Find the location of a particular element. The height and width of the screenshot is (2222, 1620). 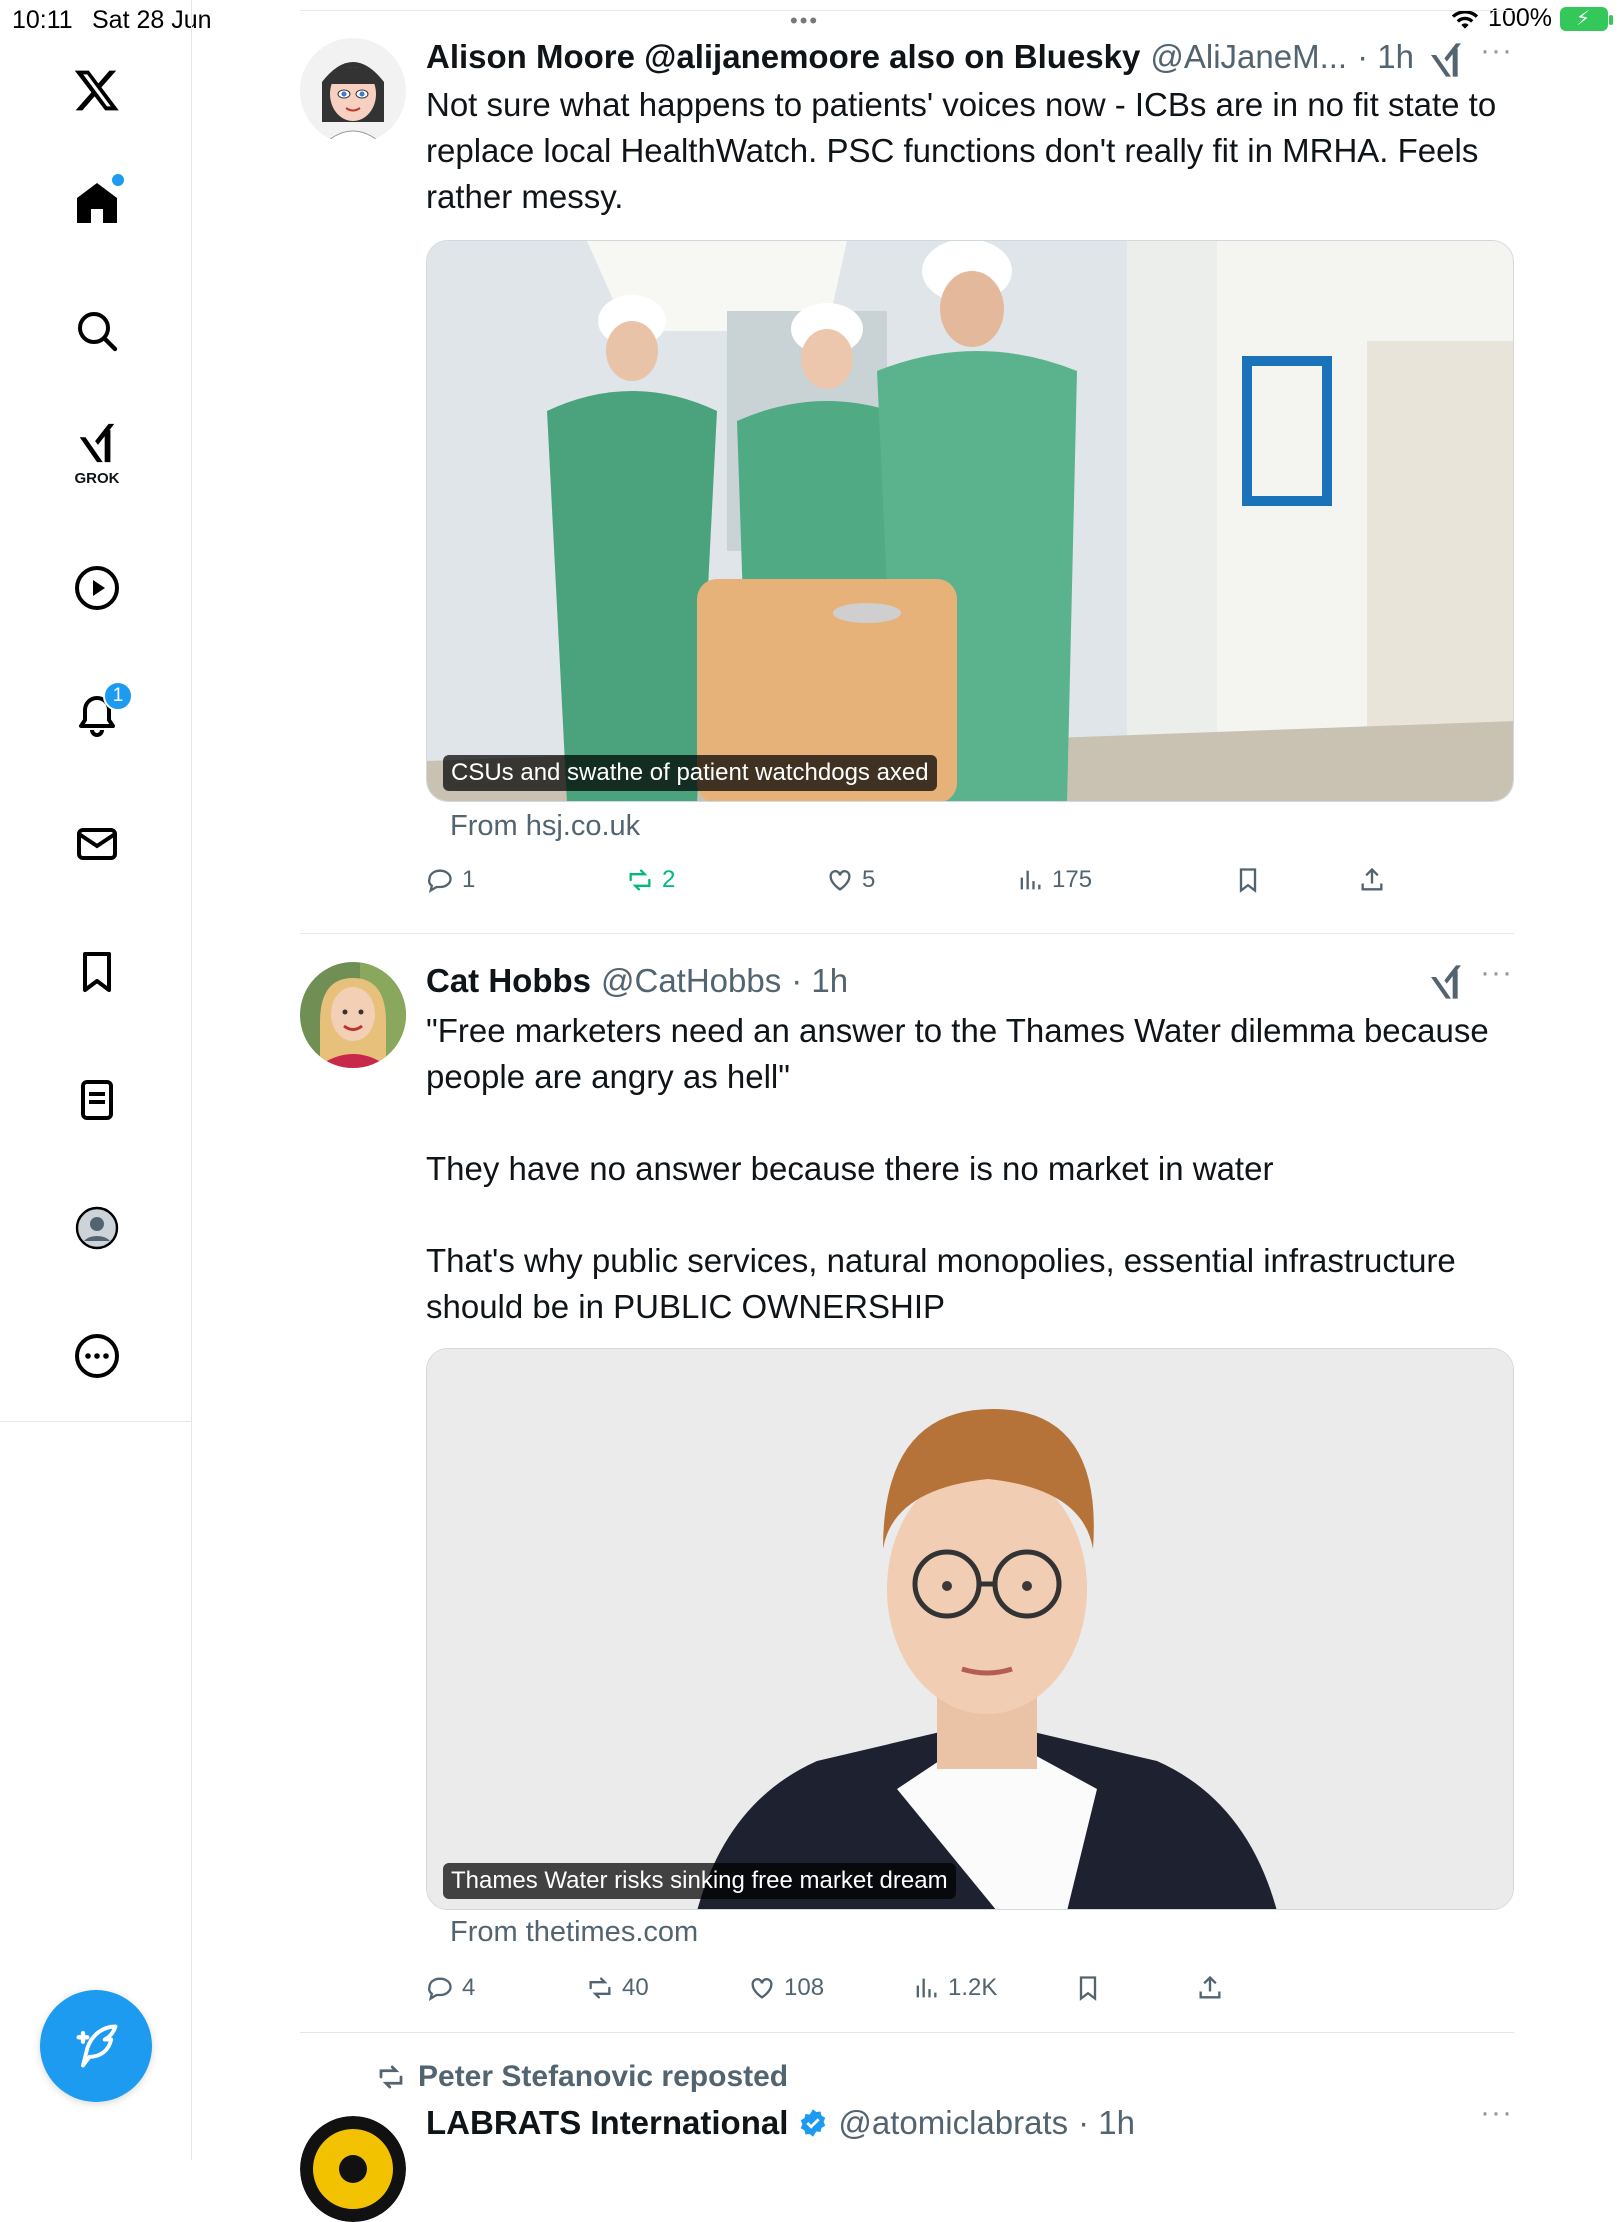

card-source: From thetimes.com is located at coordinates (574, 1932).